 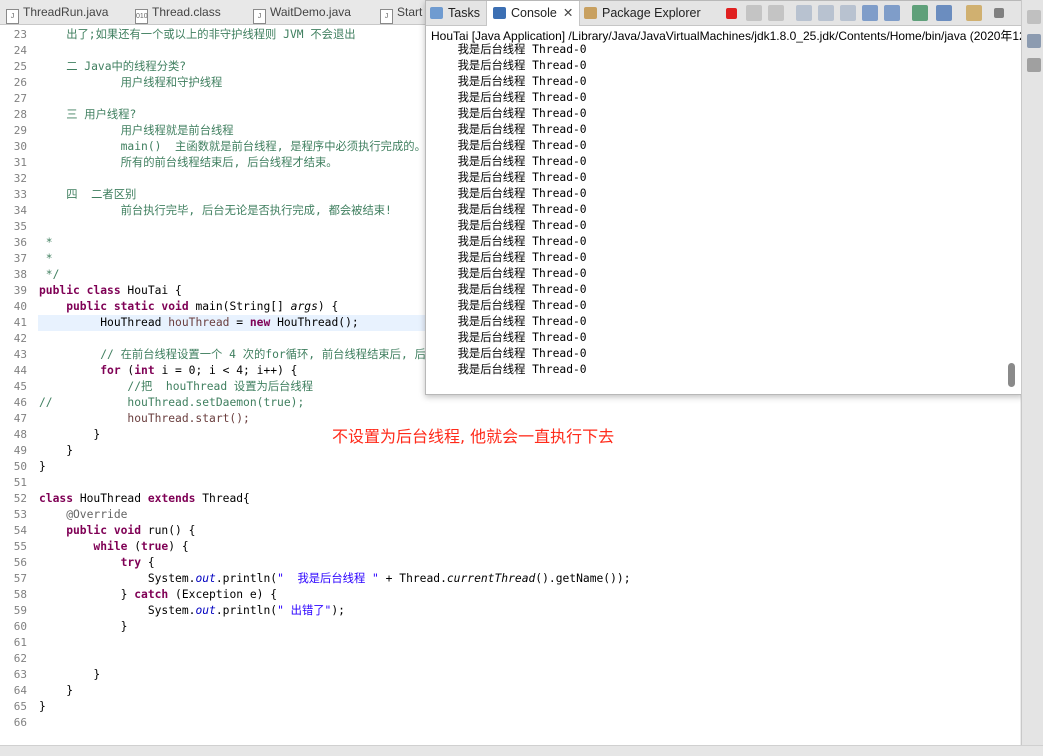 What do you see at coordinates (870, 13) in the screenshot?
I see `show-on-output-icon` at bounding box center [870, 13].